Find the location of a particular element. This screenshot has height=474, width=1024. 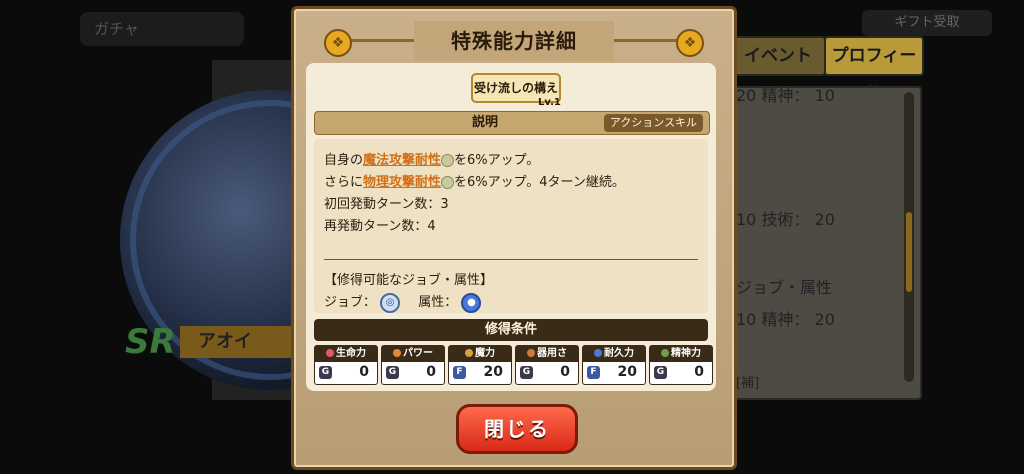

description-line: 自身の魔法攻撃耐性 を6%アップ。 is located at coordinates (431, 158).